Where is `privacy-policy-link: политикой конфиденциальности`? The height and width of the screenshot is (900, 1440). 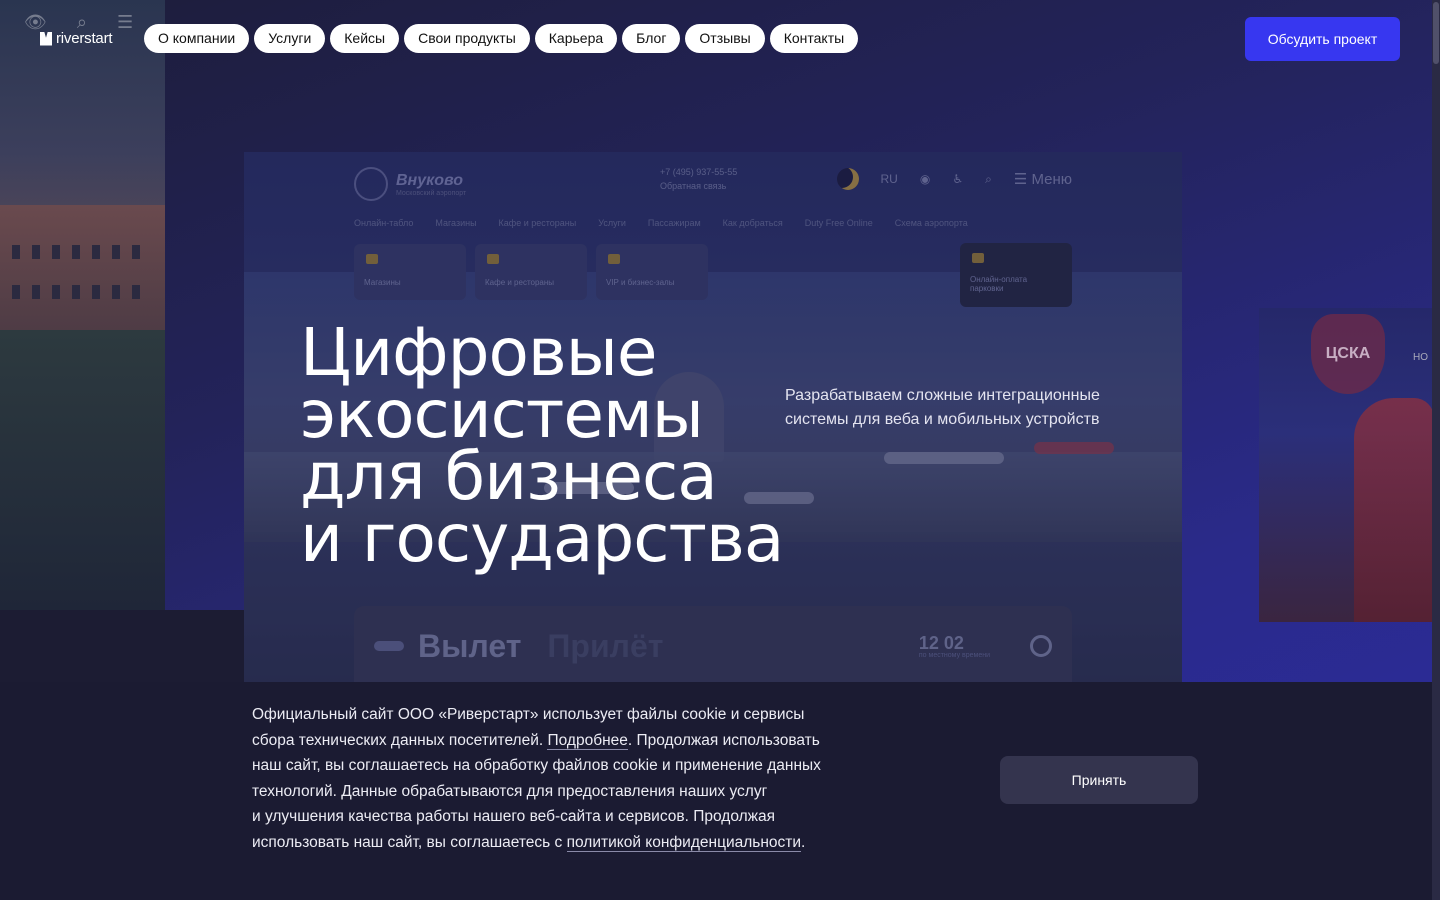 privacy-policy-link: политикой конфиденциальности is located at coordinates (684, 842).